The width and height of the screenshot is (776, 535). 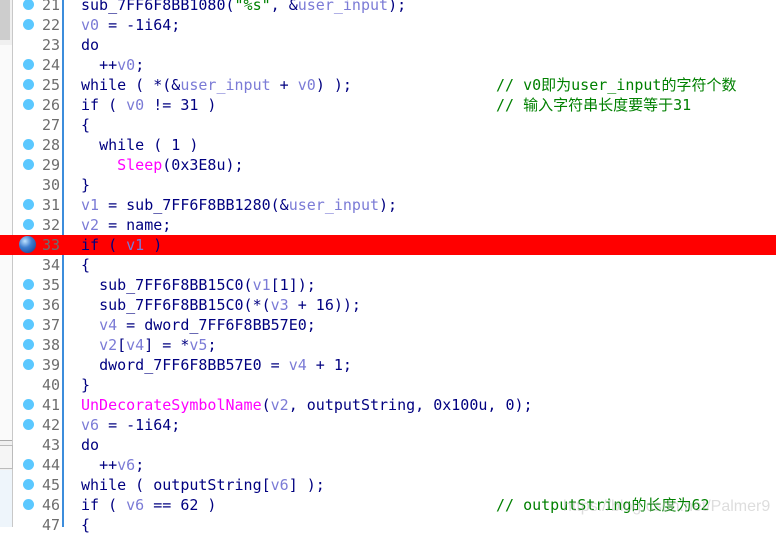 What do you see at coordinates (50, 265) in the screenshot?
I see `line-number: 34` at bounding box center [50, 265].